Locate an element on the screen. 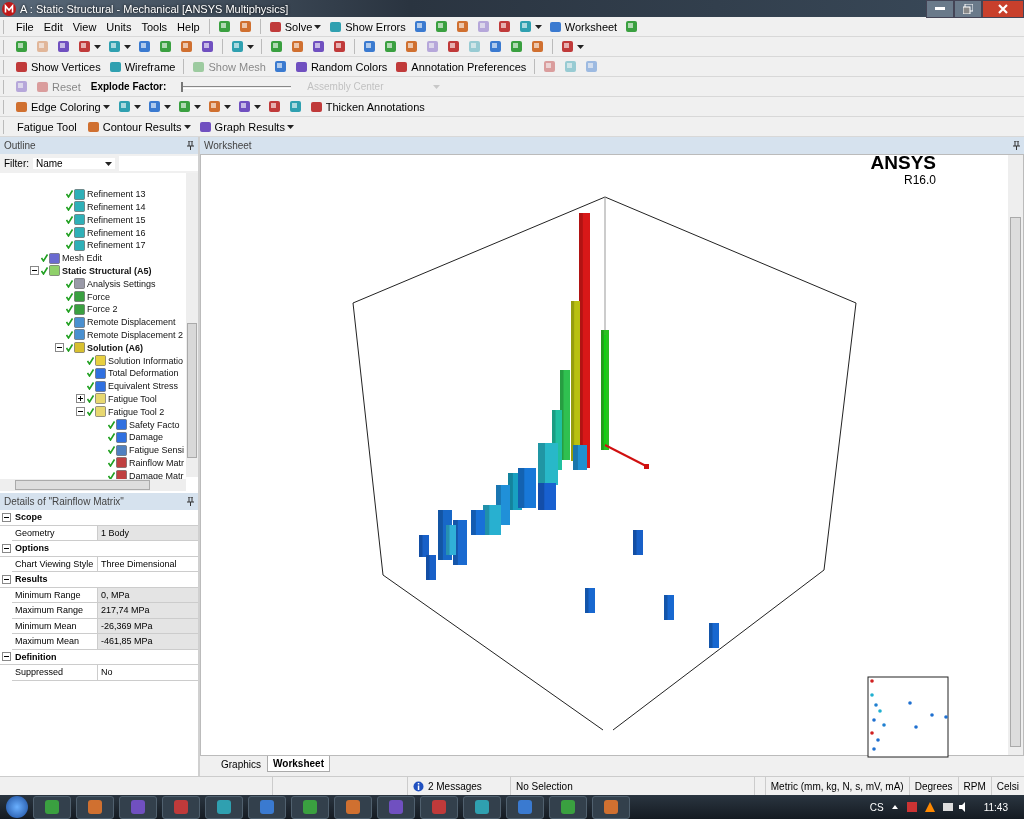  tree-item: Rainflow Matr is located at coordinates (156, 462).